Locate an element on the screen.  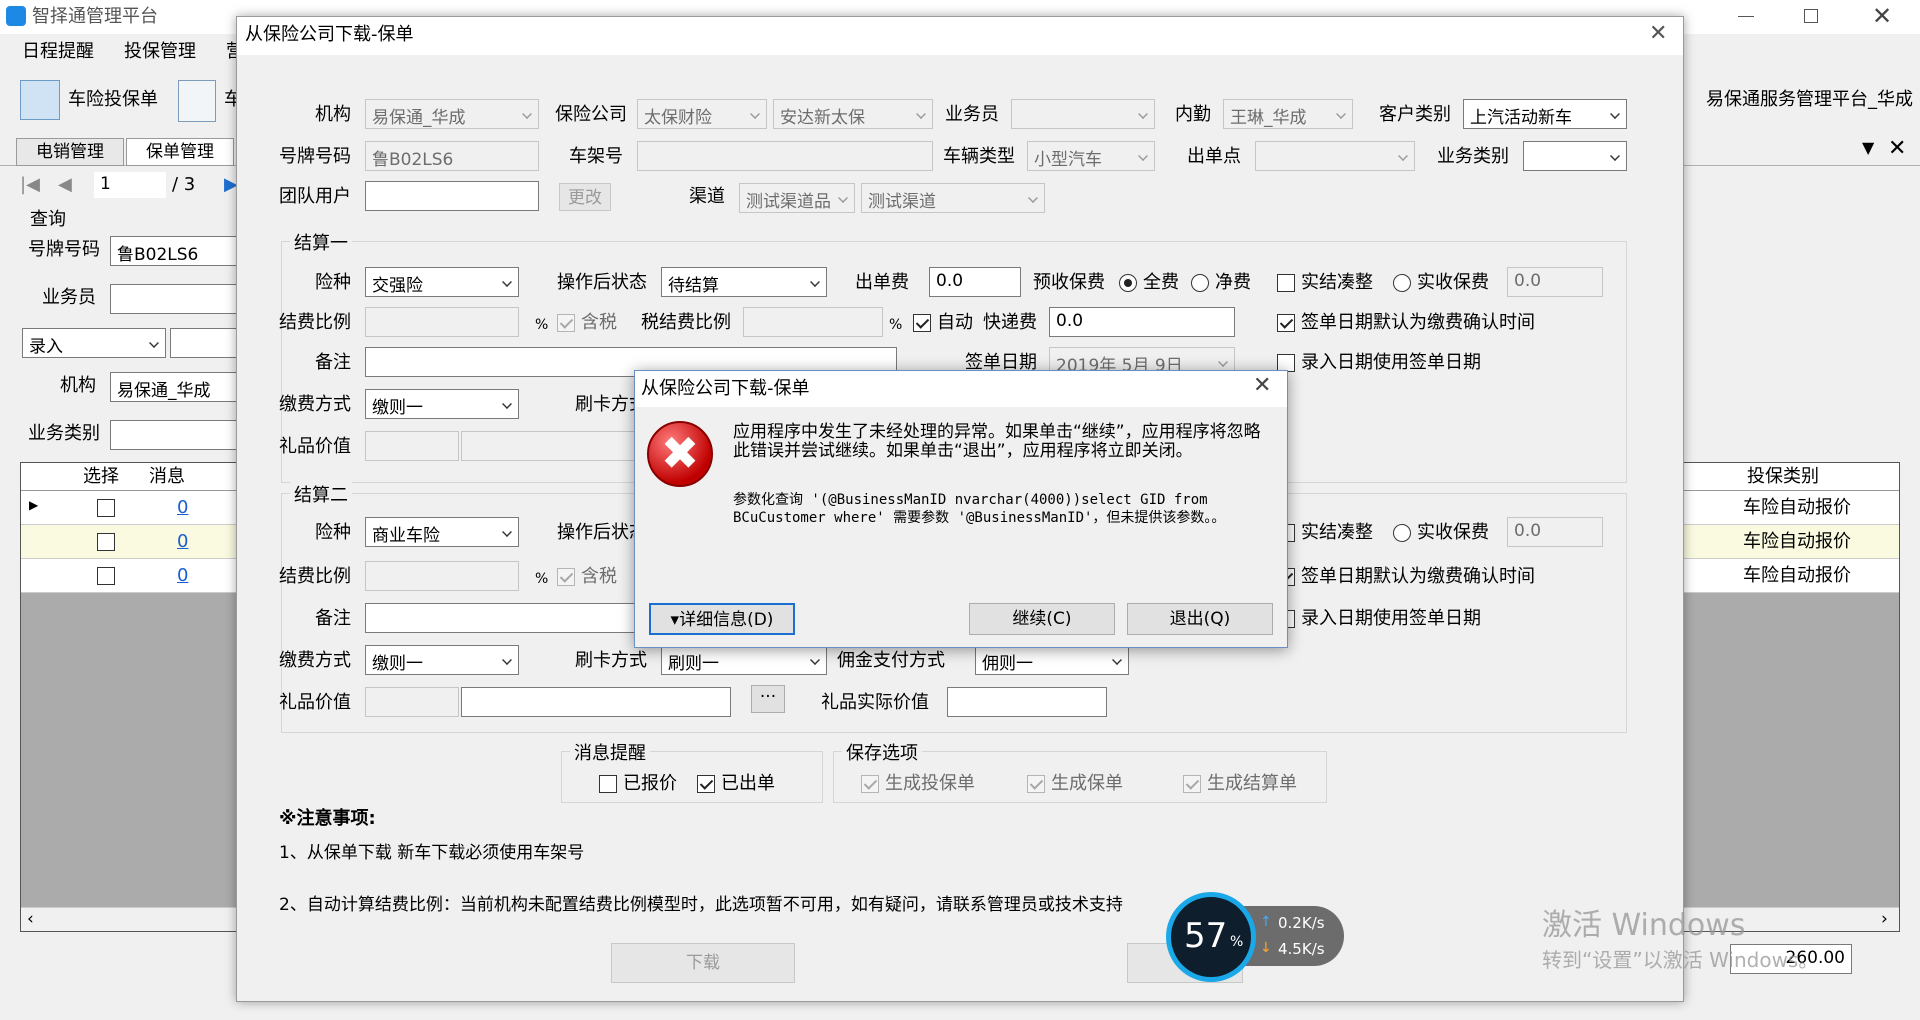
minimize-icon is located at coordinates (1746, 16).